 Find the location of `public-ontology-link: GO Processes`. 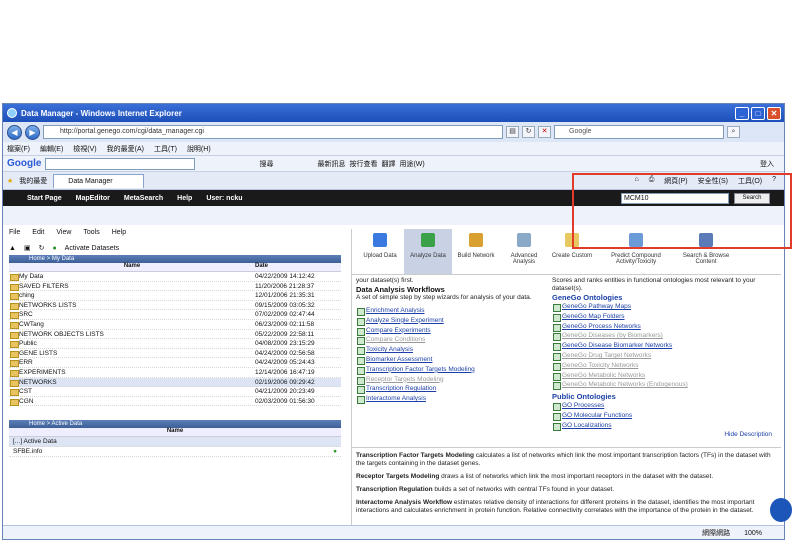

public-ontology-link: GO Processes is located at coordinates (662, 406).